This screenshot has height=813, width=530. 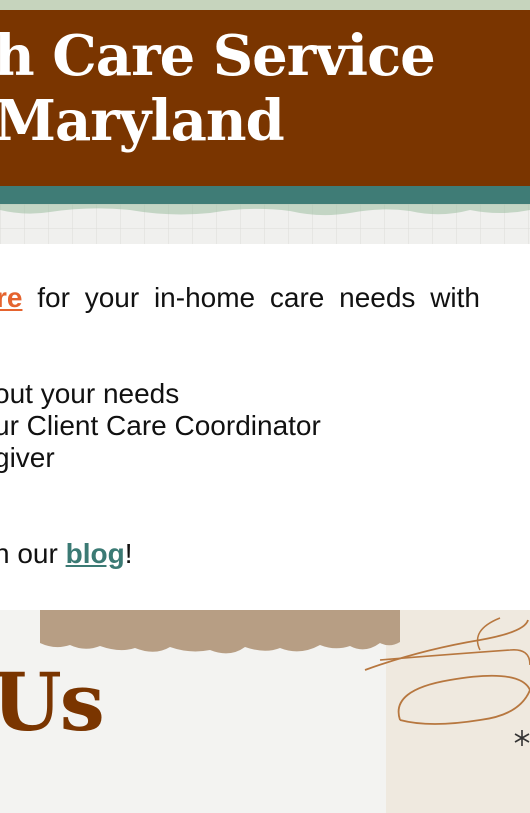 I want to click on scribble-decoration-icon, so click(x=447, y=671).